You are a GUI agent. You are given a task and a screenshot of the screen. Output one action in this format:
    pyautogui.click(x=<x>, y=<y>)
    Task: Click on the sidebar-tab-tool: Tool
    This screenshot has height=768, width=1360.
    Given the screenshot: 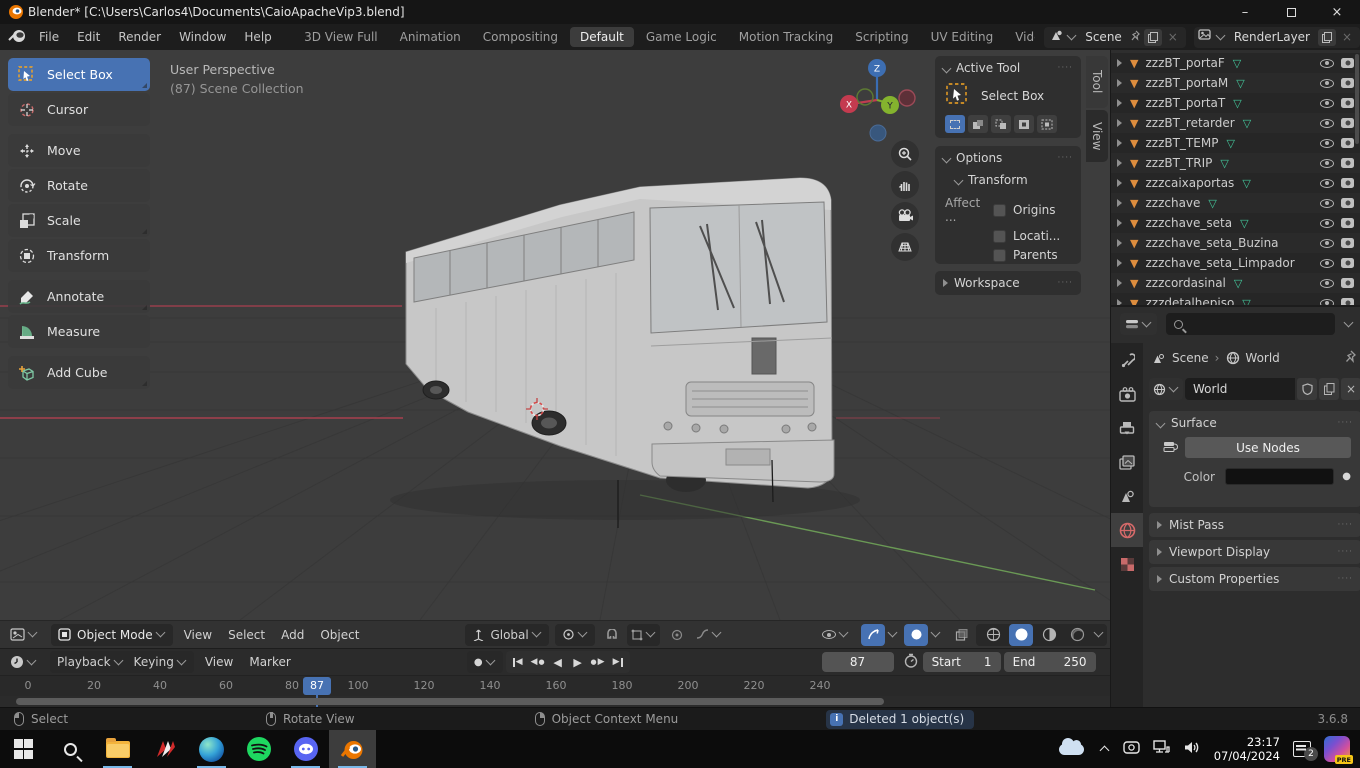 What is the action you would take?
    pyautogui.click(x=1097, y=82)
    